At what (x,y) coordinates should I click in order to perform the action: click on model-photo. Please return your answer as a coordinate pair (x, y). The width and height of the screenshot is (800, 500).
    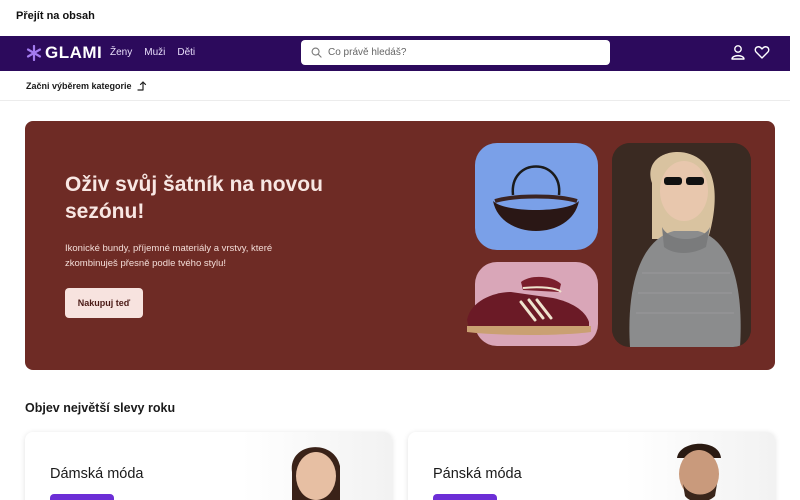
    Looking at the image, I should click on (681, 245).